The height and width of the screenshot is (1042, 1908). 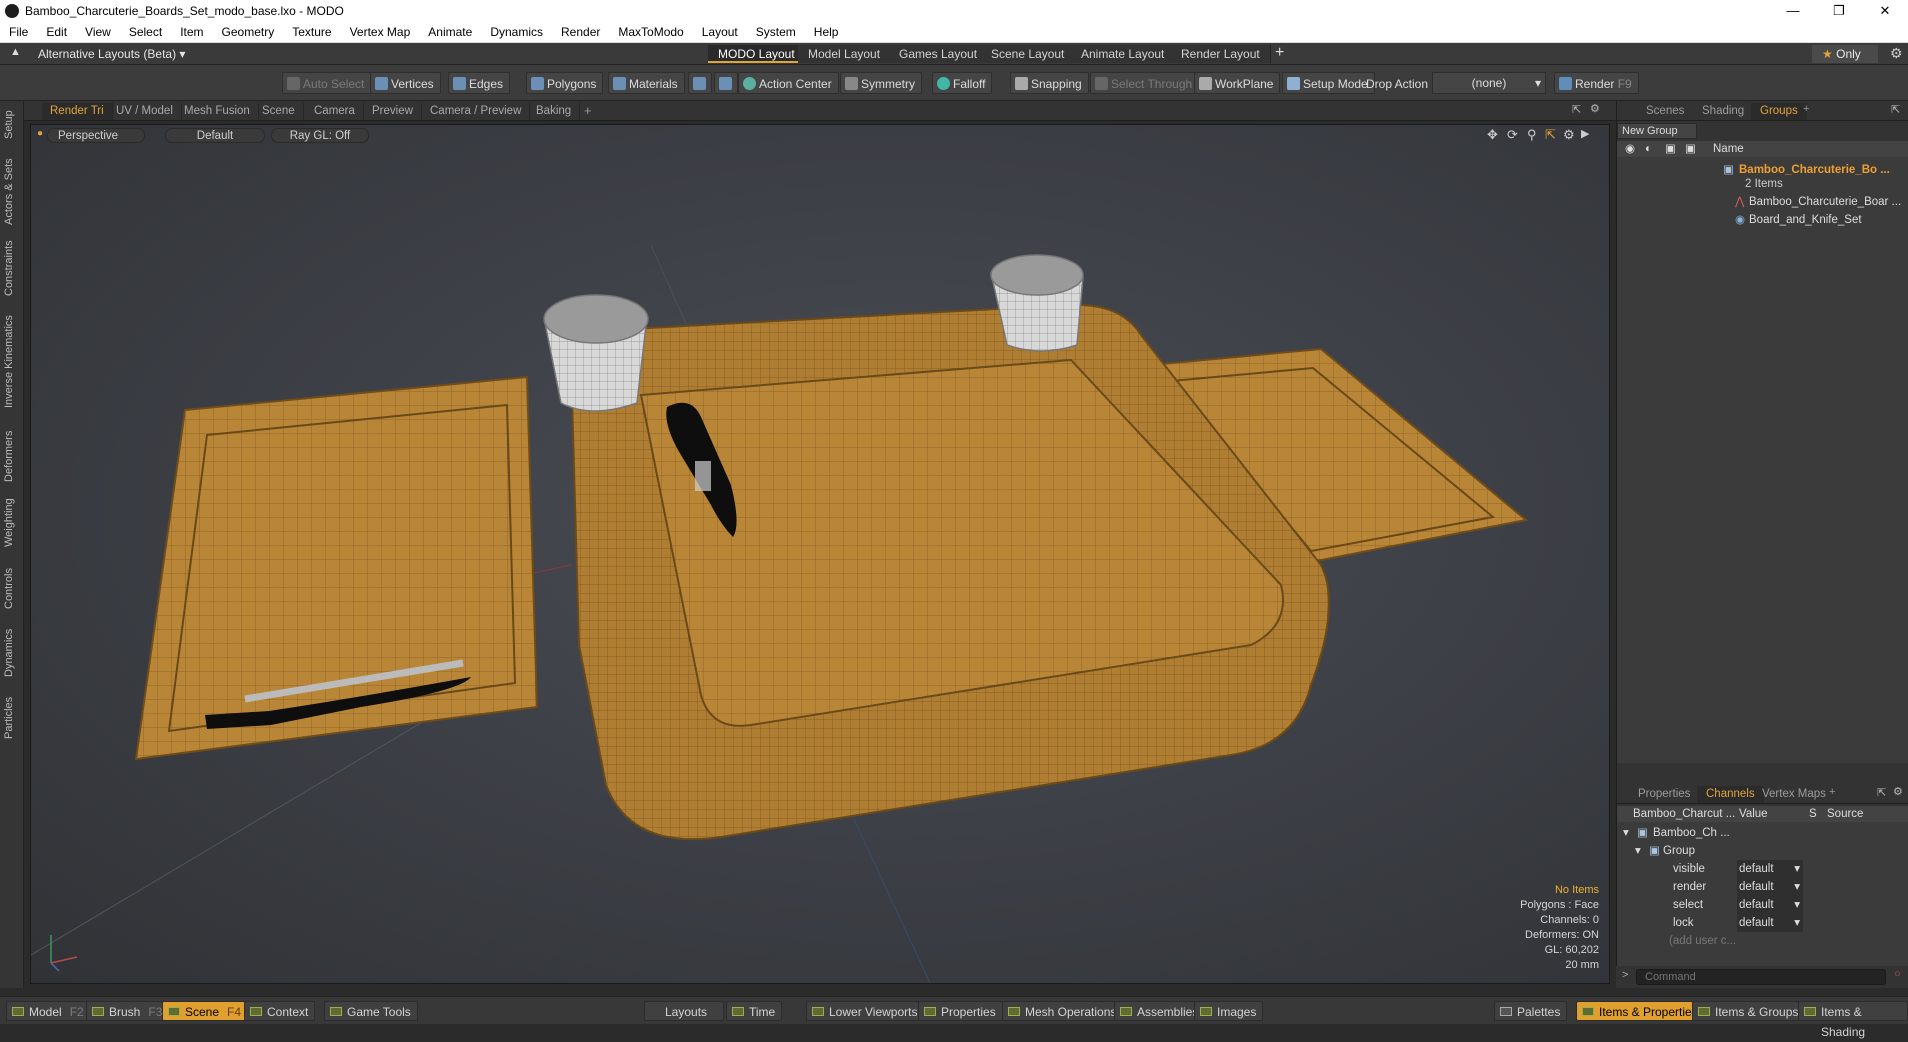 I want to click on workplane-button: WorkPlane, so click(x=1237, y=83).